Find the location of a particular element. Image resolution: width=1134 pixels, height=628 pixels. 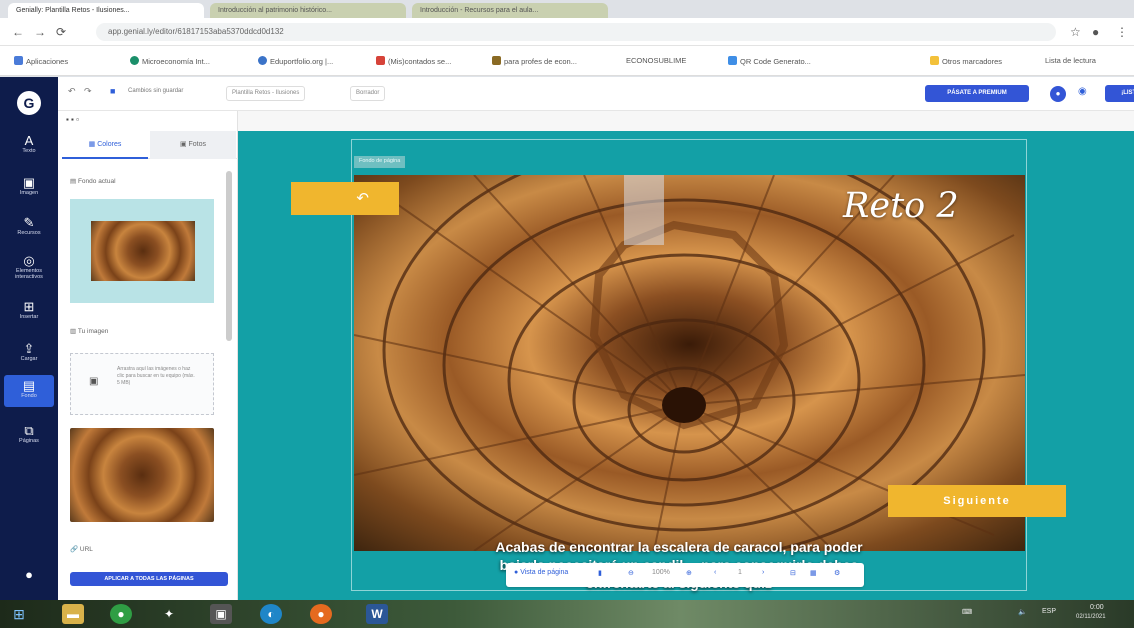

genially-logo: G is located at coordinates (29, 103).